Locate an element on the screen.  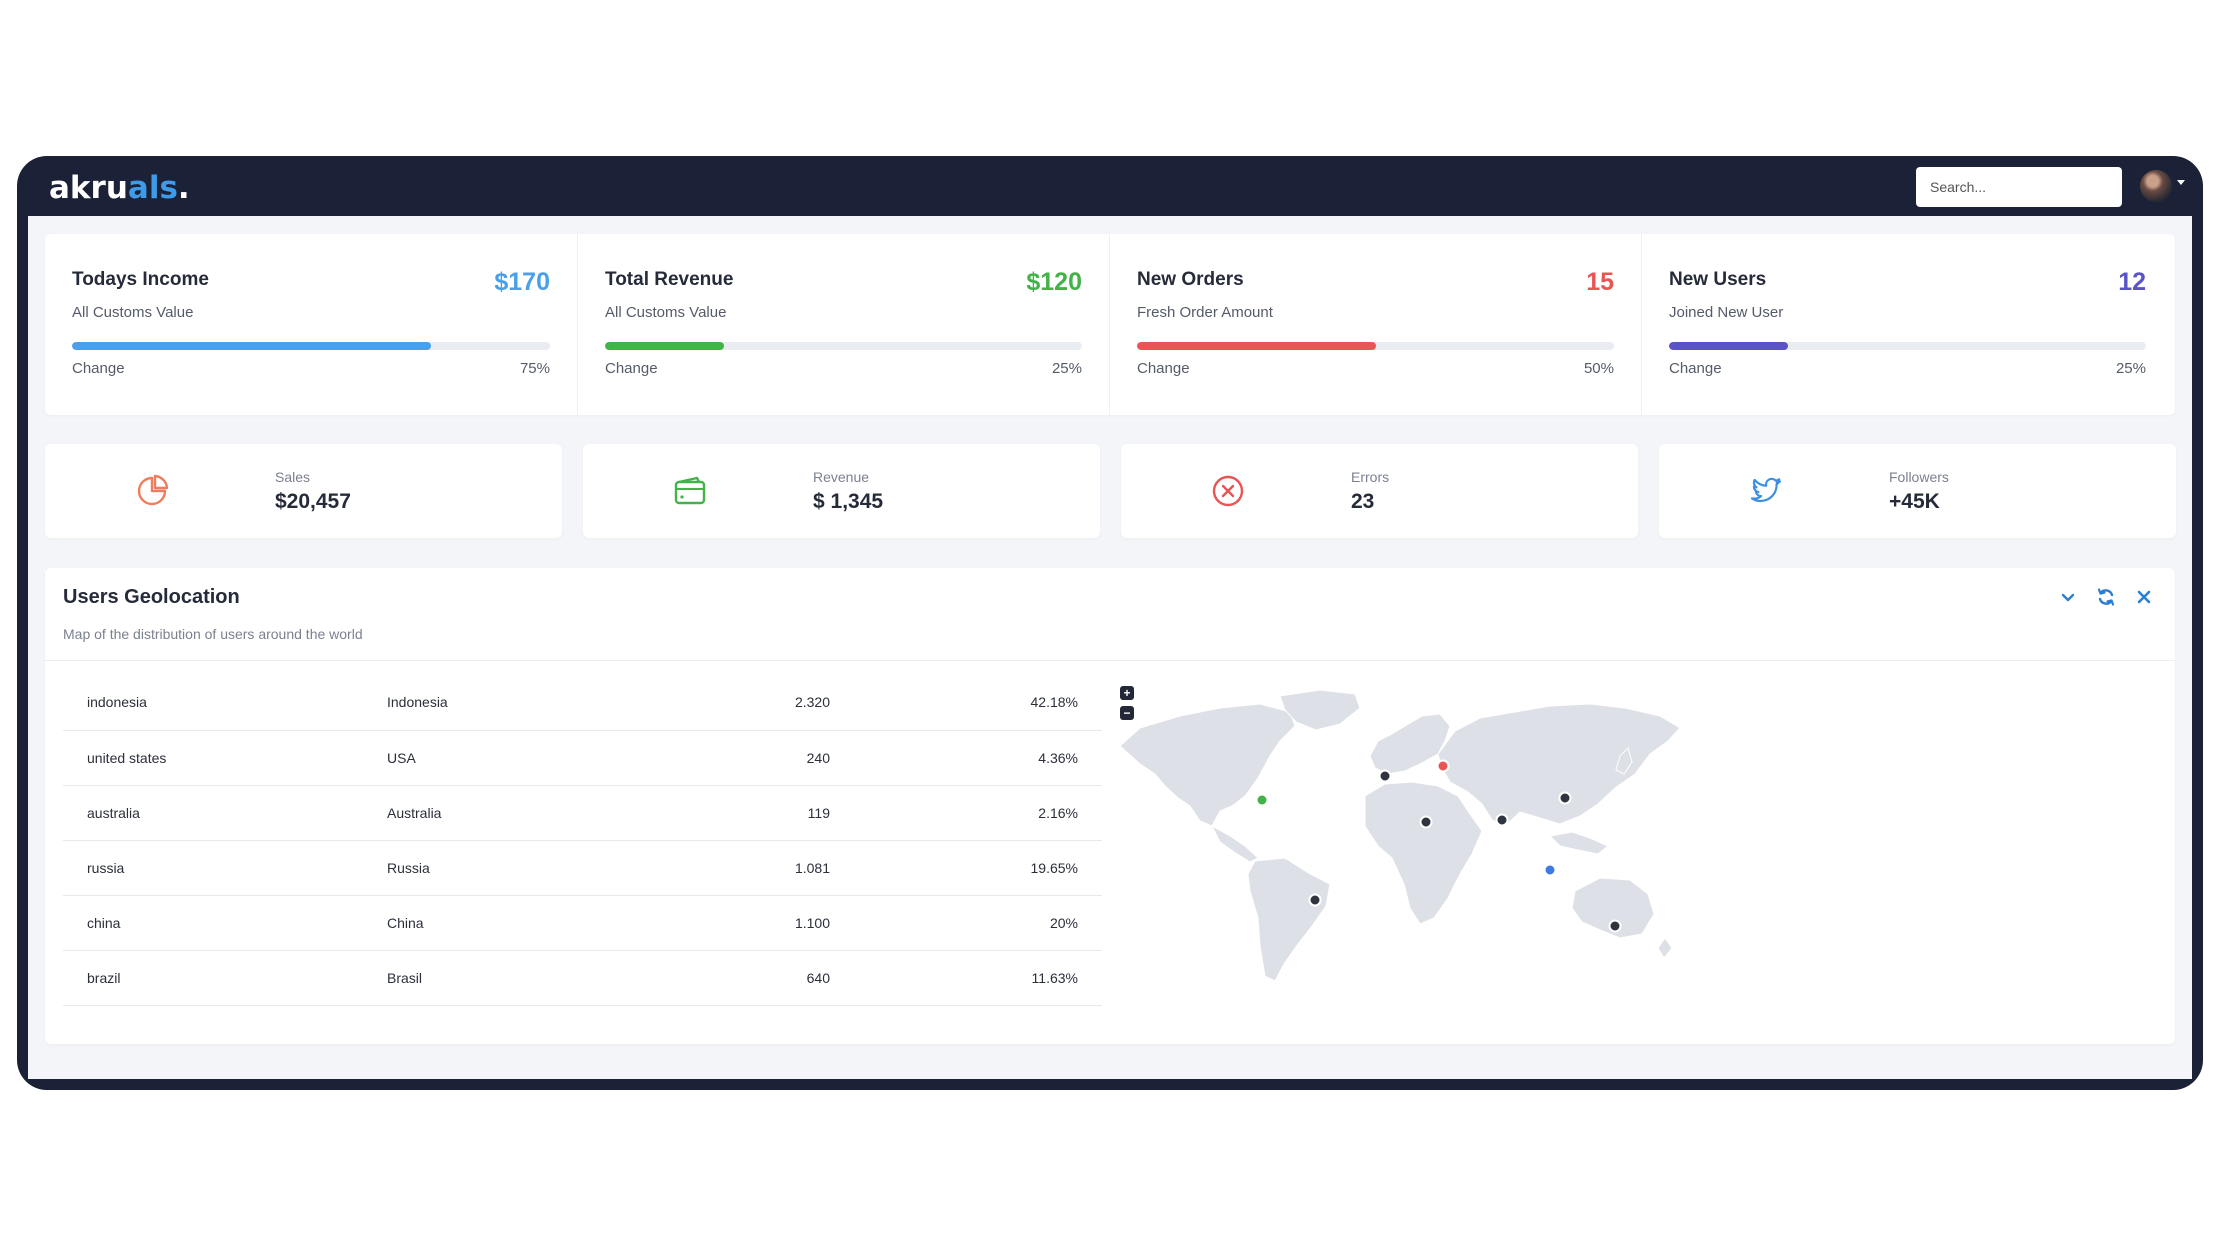
user-percent: 11.63% is located at coordinates (966, 978).